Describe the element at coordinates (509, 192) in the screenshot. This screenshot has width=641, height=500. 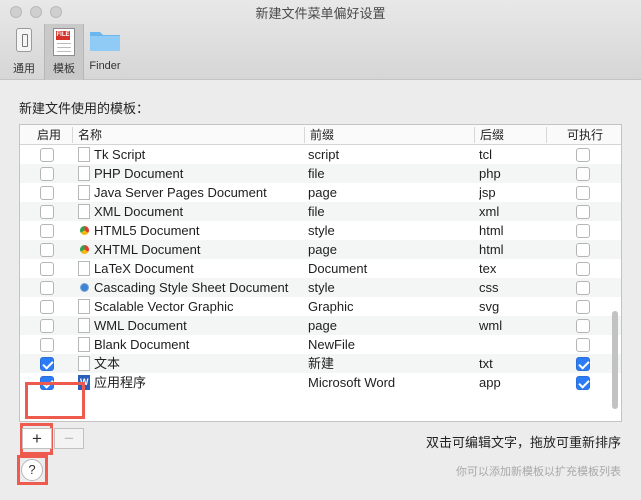
I see `template-suffix: jsp` at that location.